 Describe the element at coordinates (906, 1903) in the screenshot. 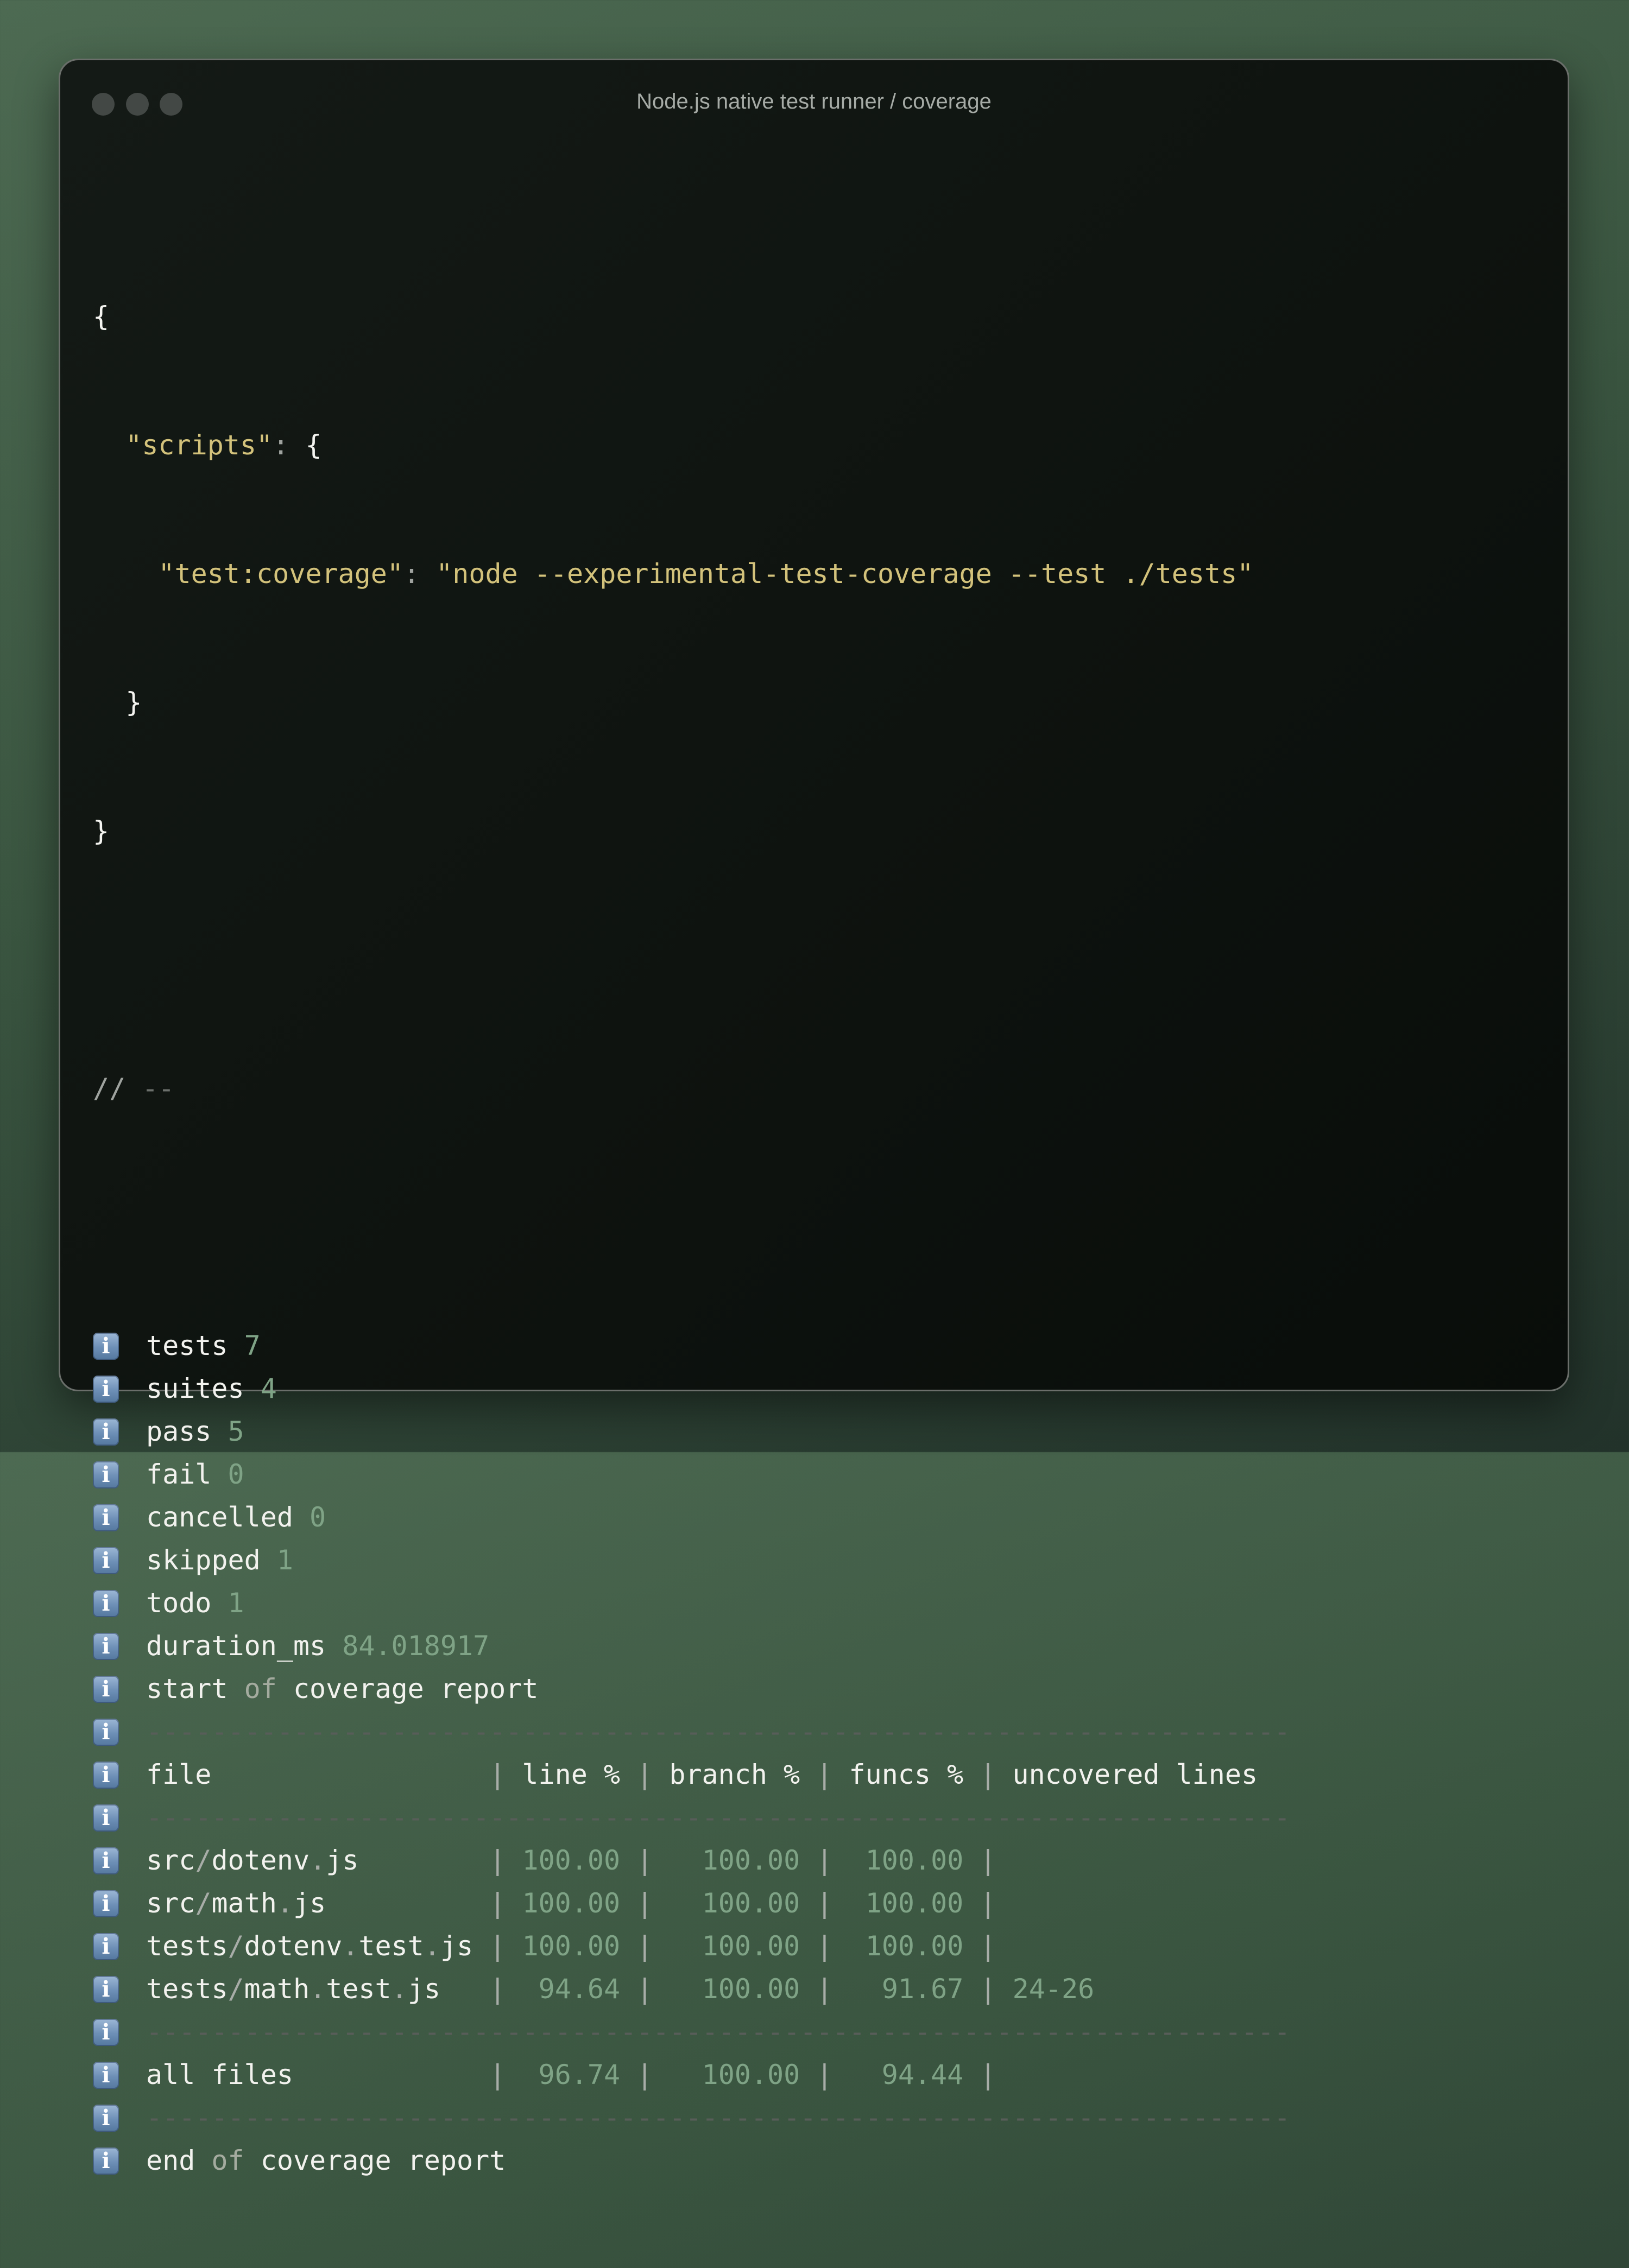

I see `funcs-pct: 100.00` at that location.